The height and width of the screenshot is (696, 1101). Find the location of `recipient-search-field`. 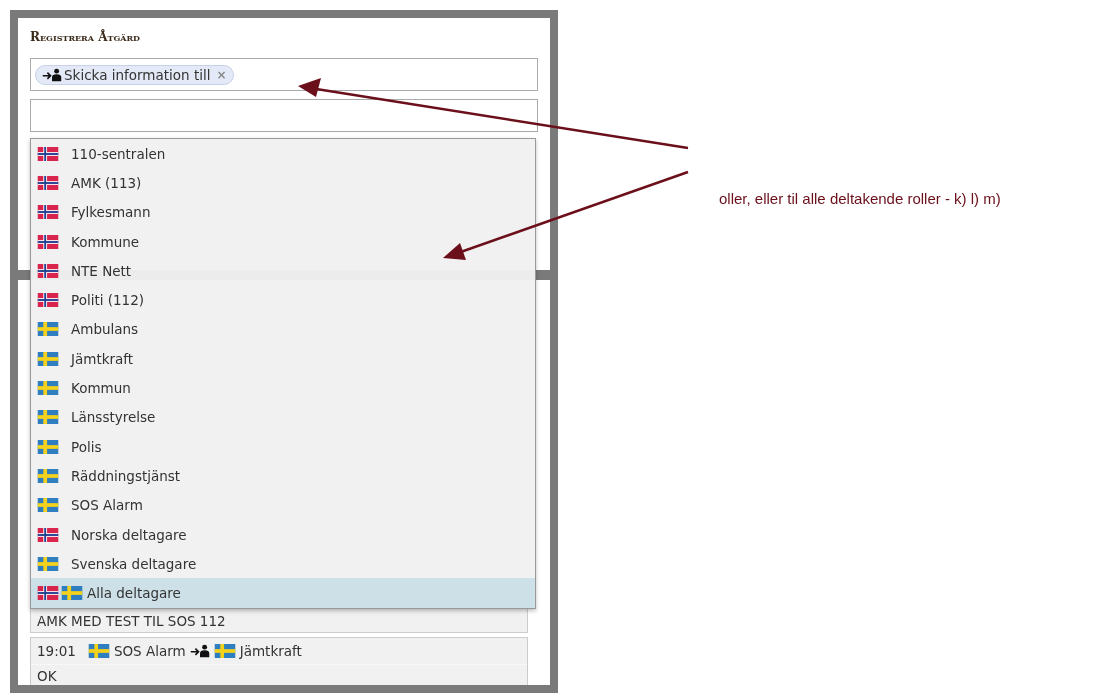

recipient-search-field is located at coordinates (284, 115).